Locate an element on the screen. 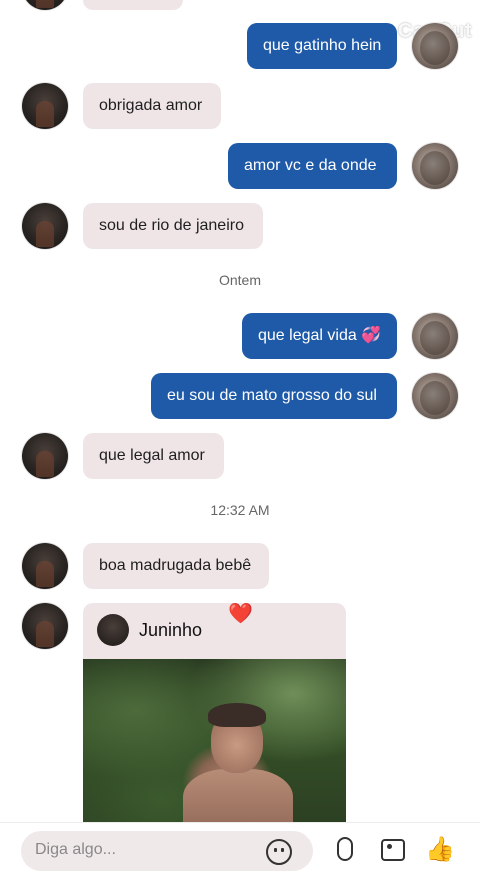 Image resolution: width=480 pixels, height=871 pixels. microphone-icon is located at coordinates (345, 849).